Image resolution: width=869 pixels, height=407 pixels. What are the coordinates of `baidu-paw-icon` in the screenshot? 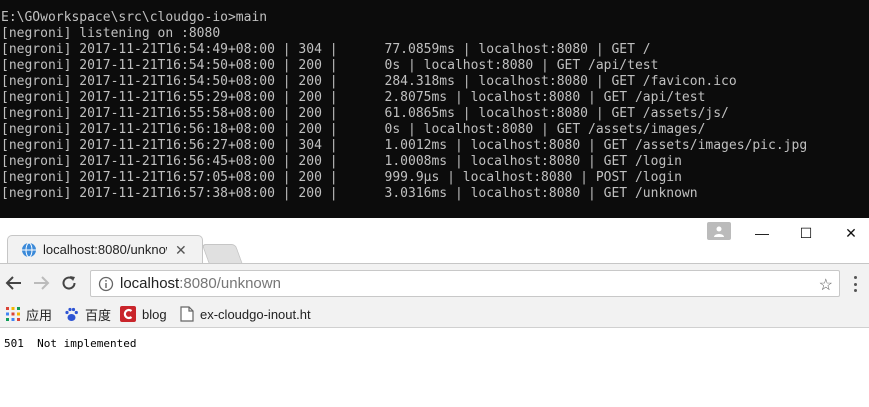 It's located at (71, 314).